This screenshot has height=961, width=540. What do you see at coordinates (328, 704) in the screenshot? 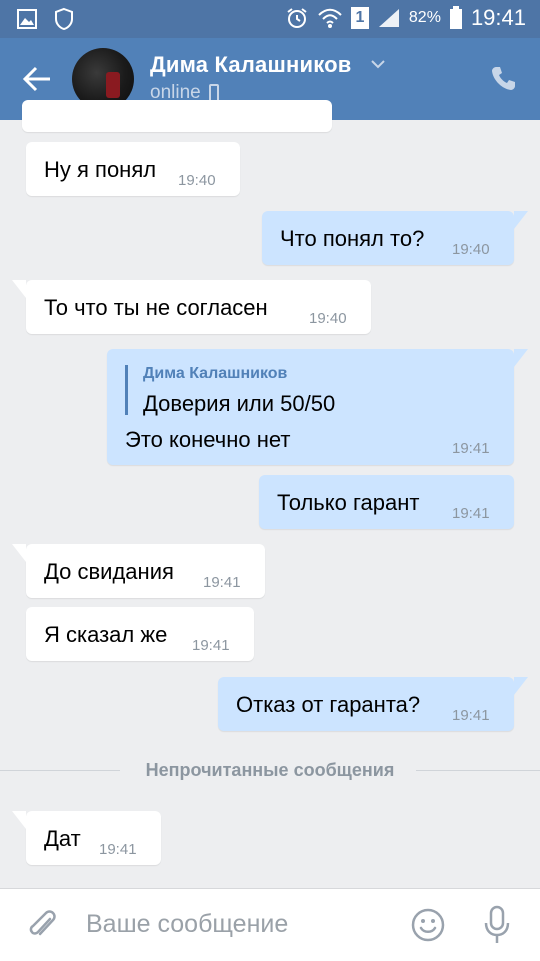
I see `message-text: Отказ от гаранта?` at bounding box center [328, 704].